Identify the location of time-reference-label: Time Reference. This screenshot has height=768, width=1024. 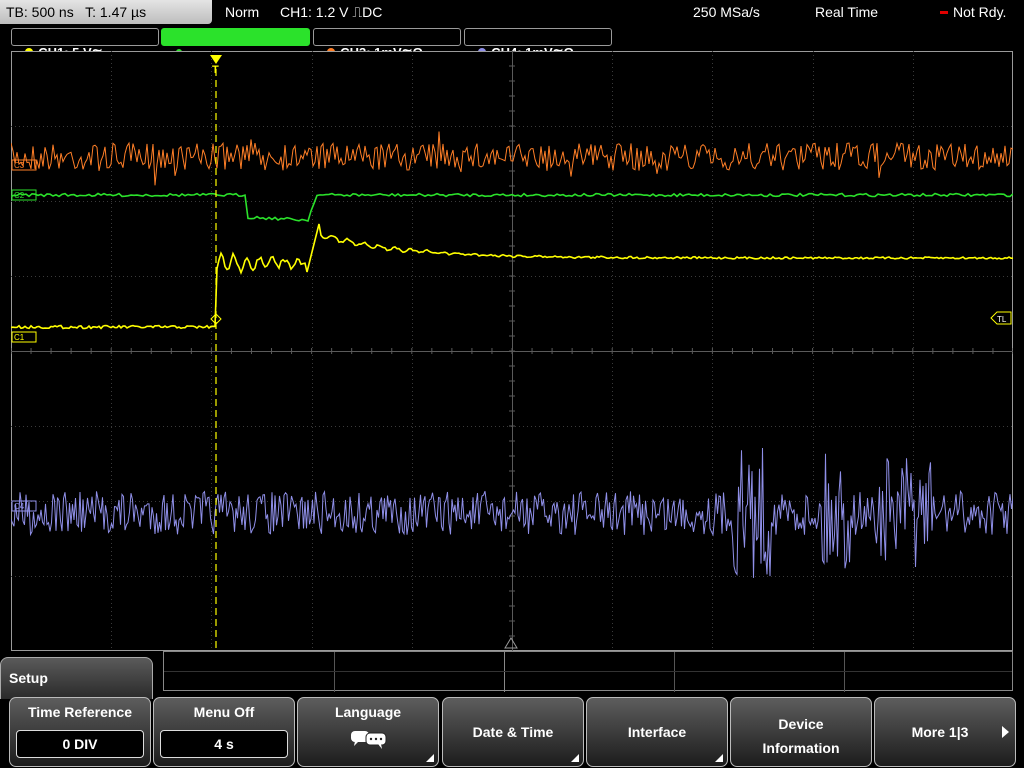
(79, 712).